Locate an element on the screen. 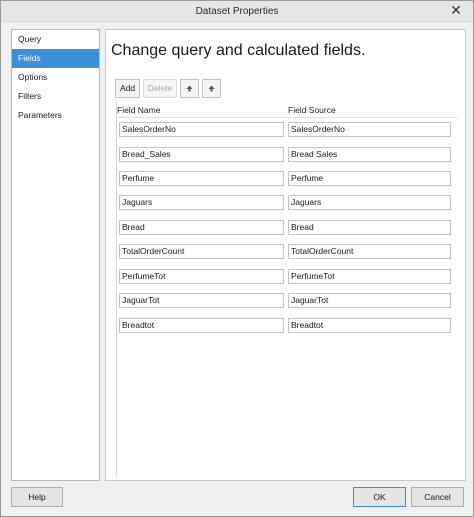 Image resolution: width=474 pixels, height=517 pixels. field-name-input: Breadtot is located at coordinates (201, 325).